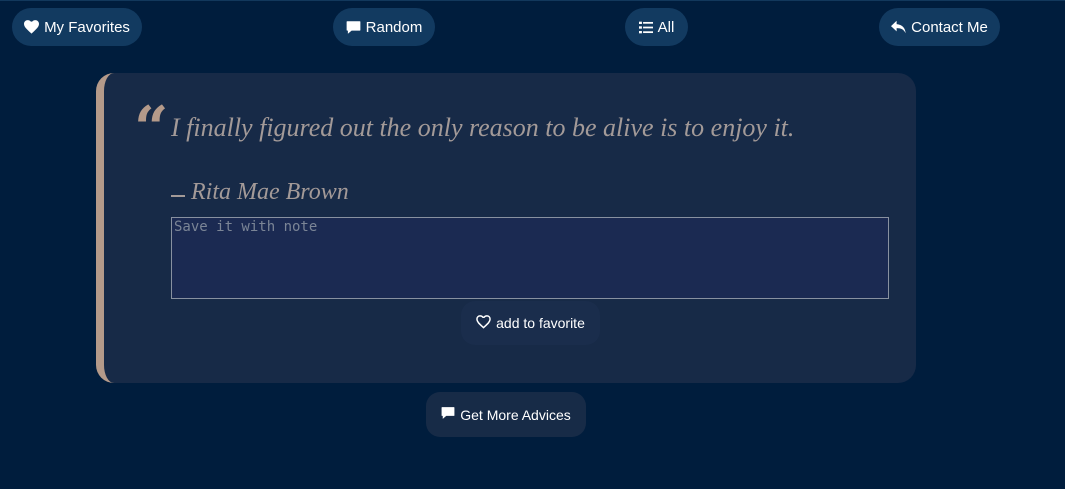 This screenshot has height=489, width=1065. Describe the element at coordinates (645, 27) in the screenshot. I see `list-icon` at that location.